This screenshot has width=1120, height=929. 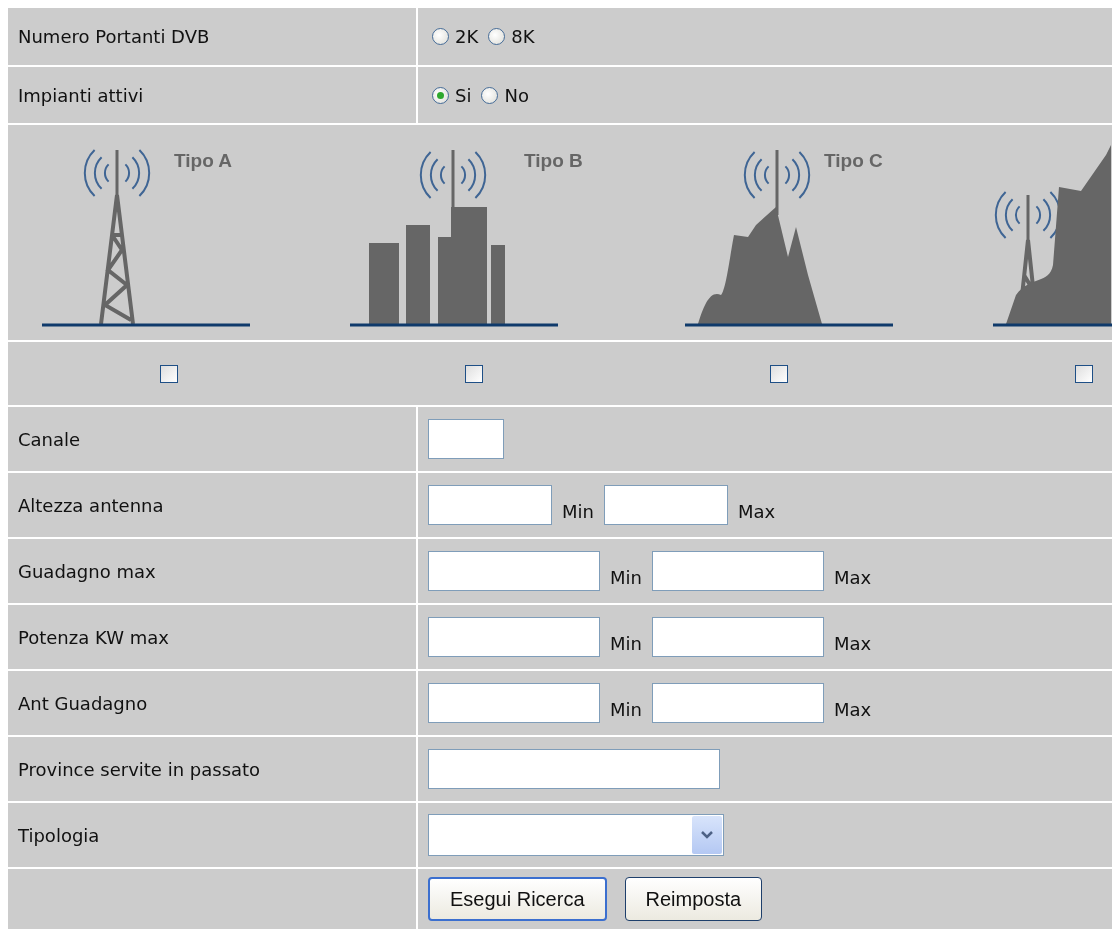 I want to click on type-label: Tipo C, so click(x=853, y=160).